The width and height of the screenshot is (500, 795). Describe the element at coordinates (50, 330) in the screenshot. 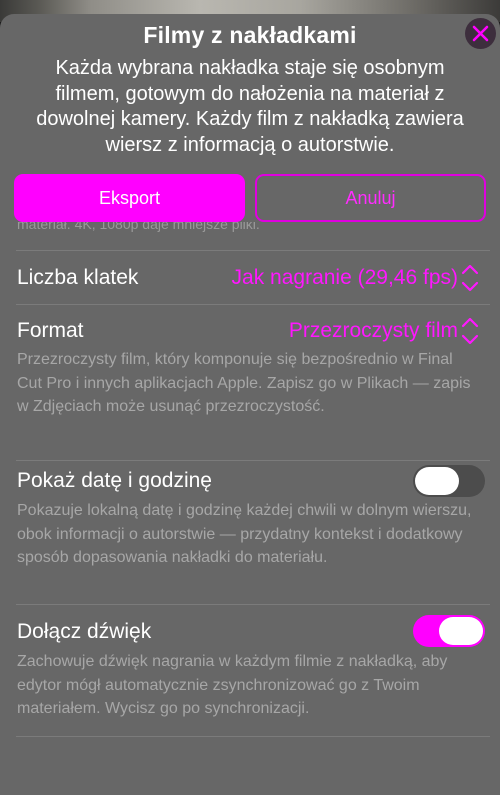

I see `format-label: Format` at that location.